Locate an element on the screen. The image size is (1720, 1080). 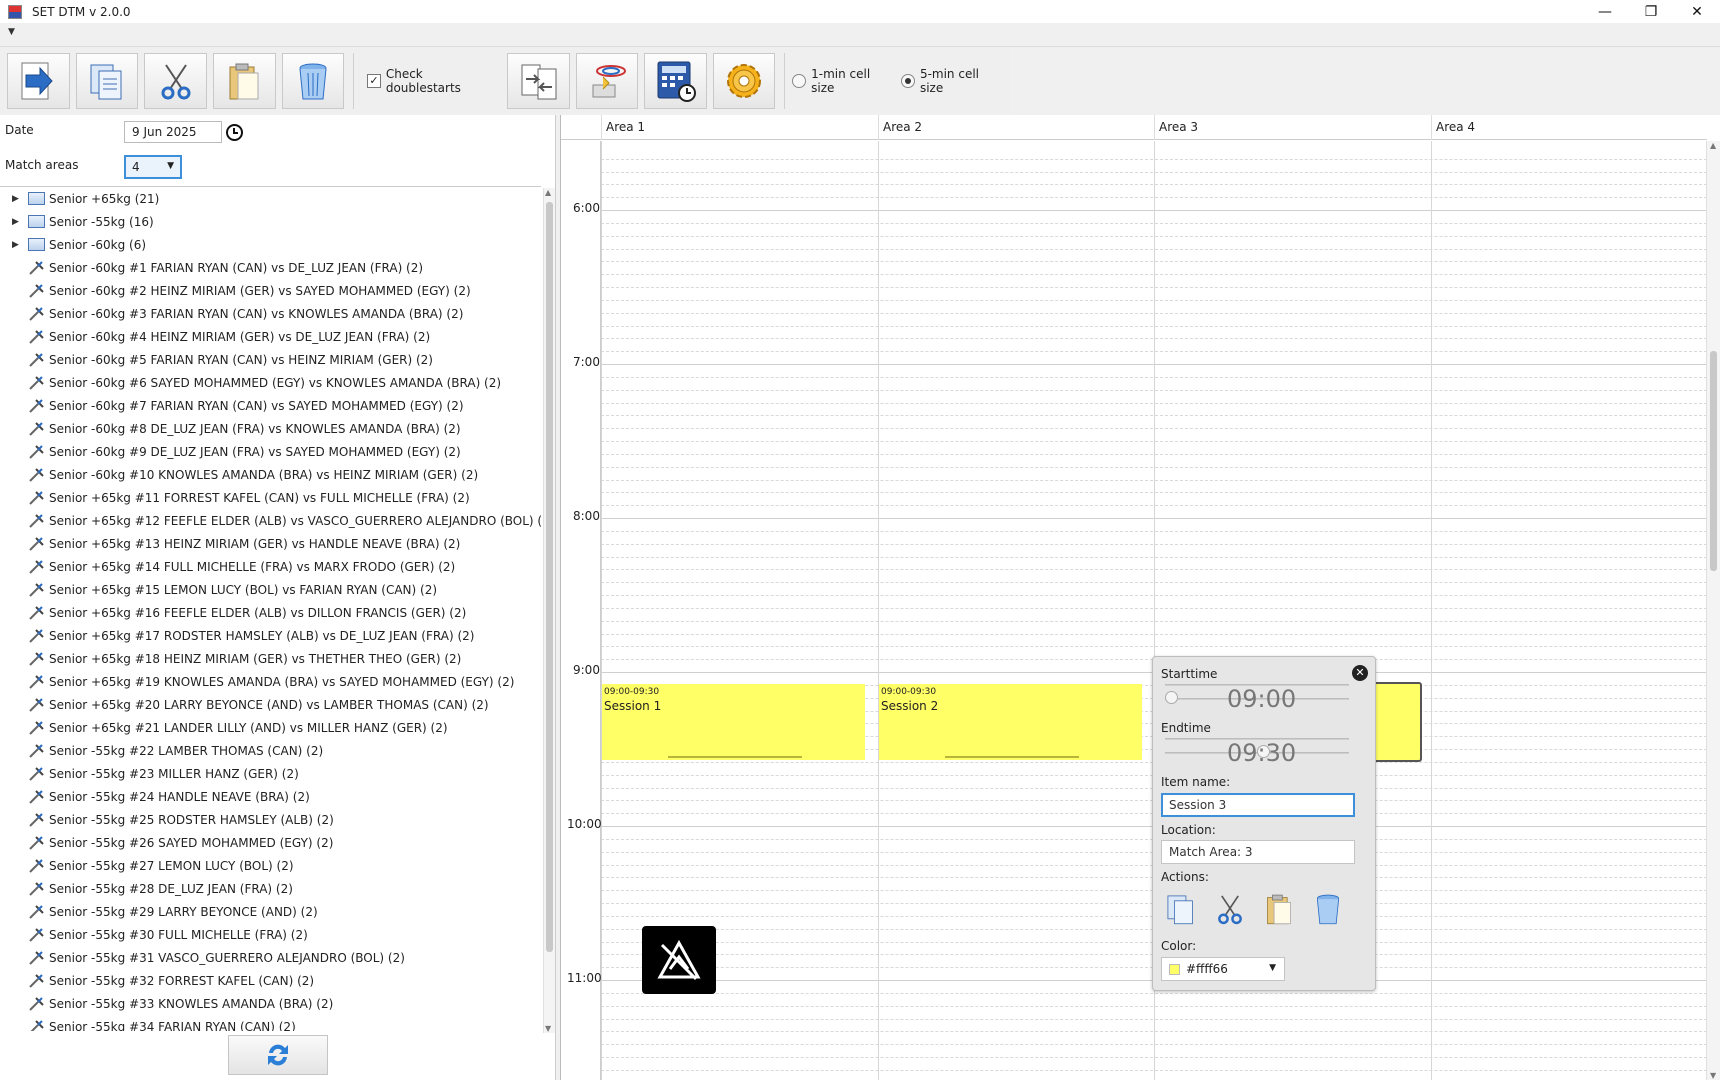
settings-button is located at coordinates (744, 80).